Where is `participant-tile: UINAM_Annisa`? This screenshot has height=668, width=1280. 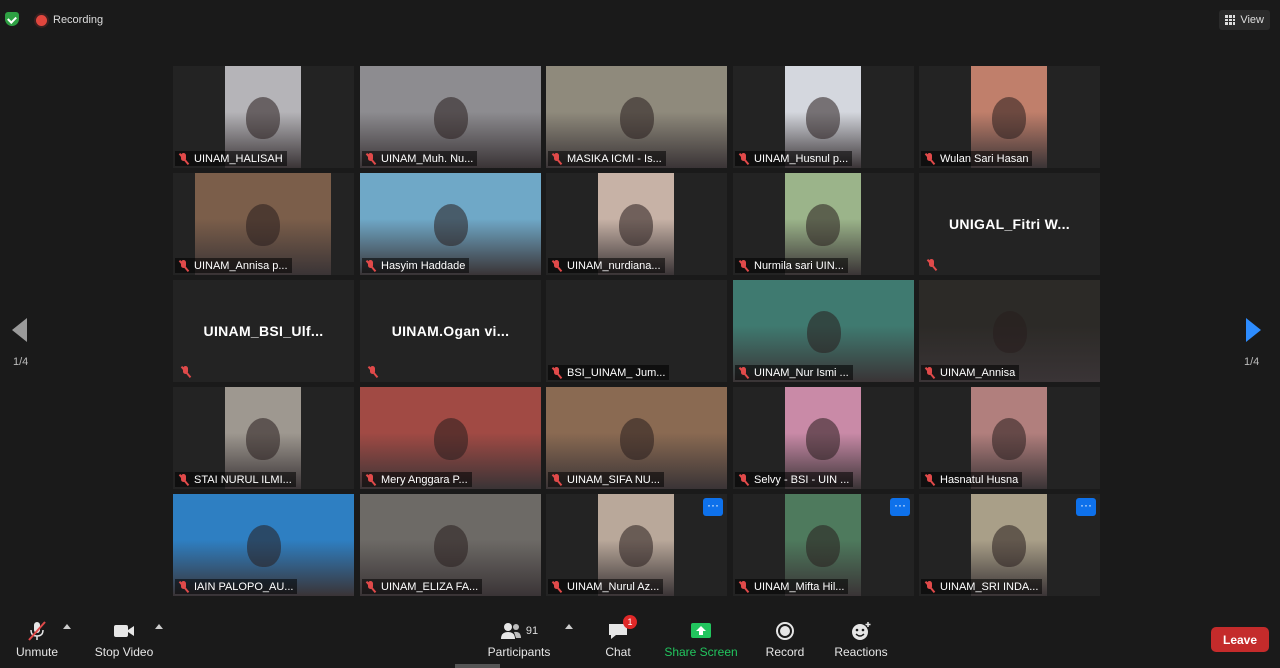 participant-tile: UINAM_Annisa is located at coordinates (1009, 331).